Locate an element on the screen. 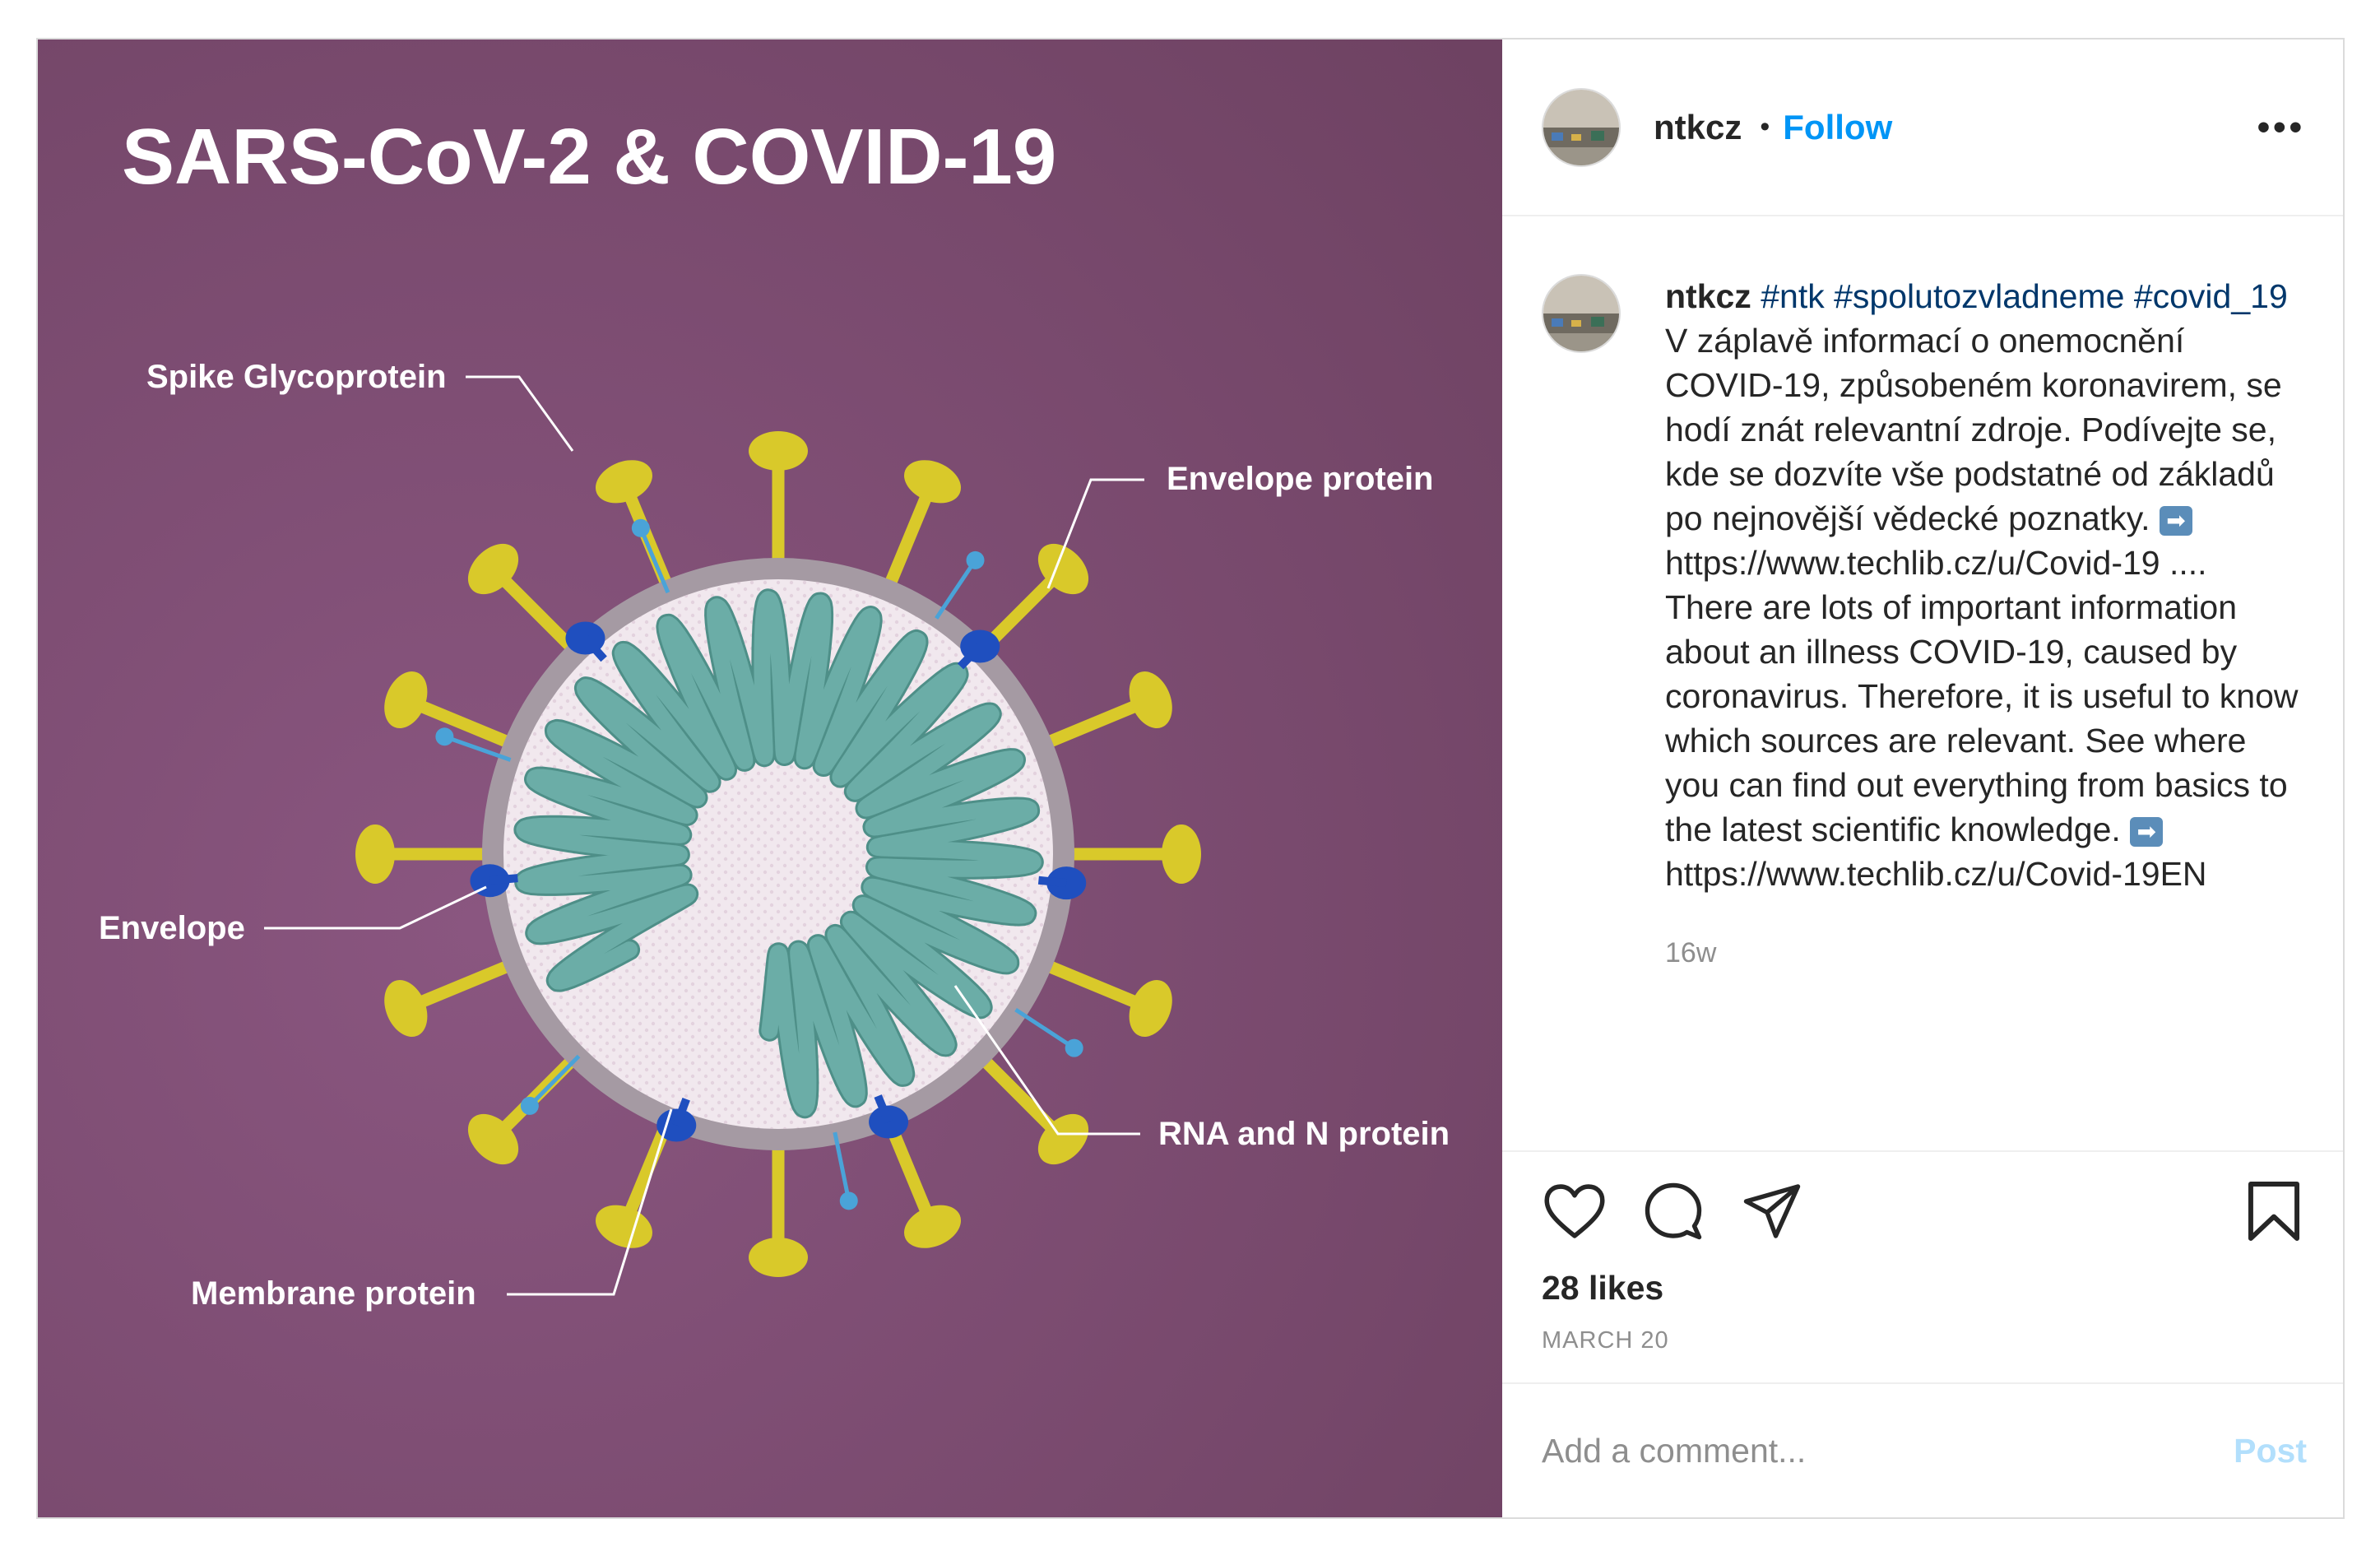 Image resolution: width=2380 pixels, height=1556 pixels. post-date: MARCH 20 is located at coordinates (1924, 1340).